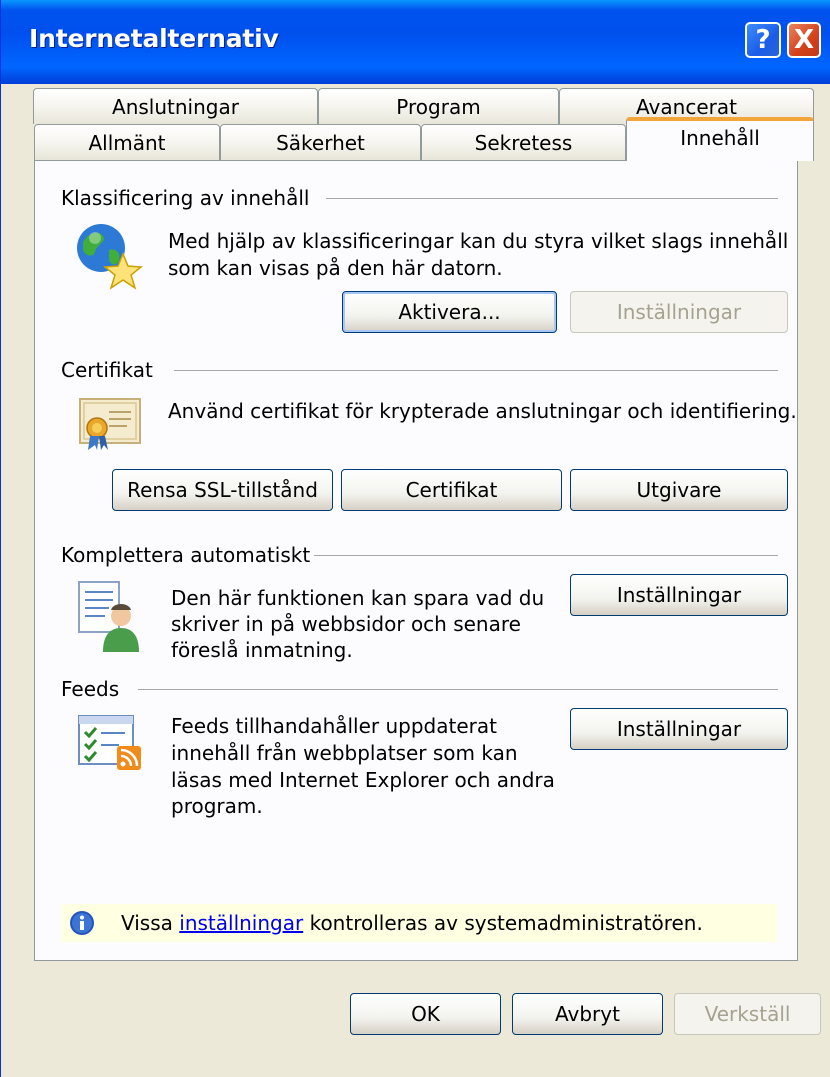 This screenshot has width=830, height=1077. What do you see at coordinates (415, 42) in the screenshot?
I see `title-bar: Internetalternativ ? X` at bounding box center [415, 42].